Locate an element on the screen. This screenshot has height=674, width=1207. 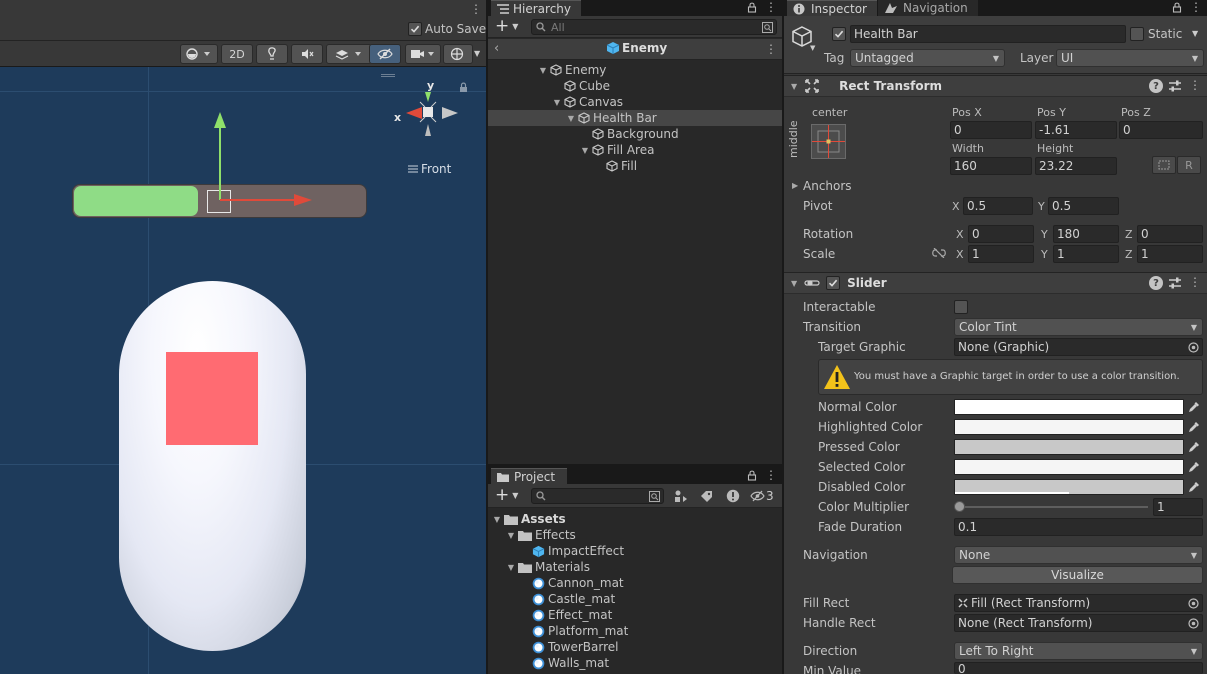
project-item: Effect_mat is located at coordinates (635, 615).